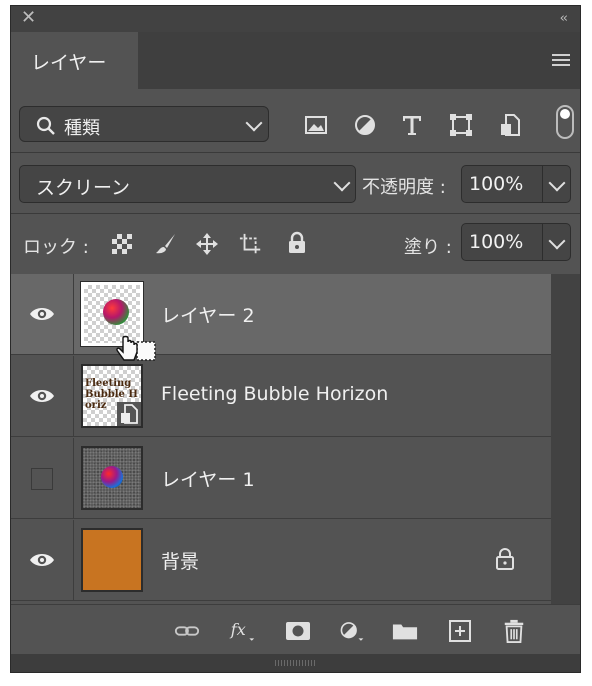  Describe the element at coordinates (505, 559) in the screenshot. I see `layer-lock-icon` at that location.